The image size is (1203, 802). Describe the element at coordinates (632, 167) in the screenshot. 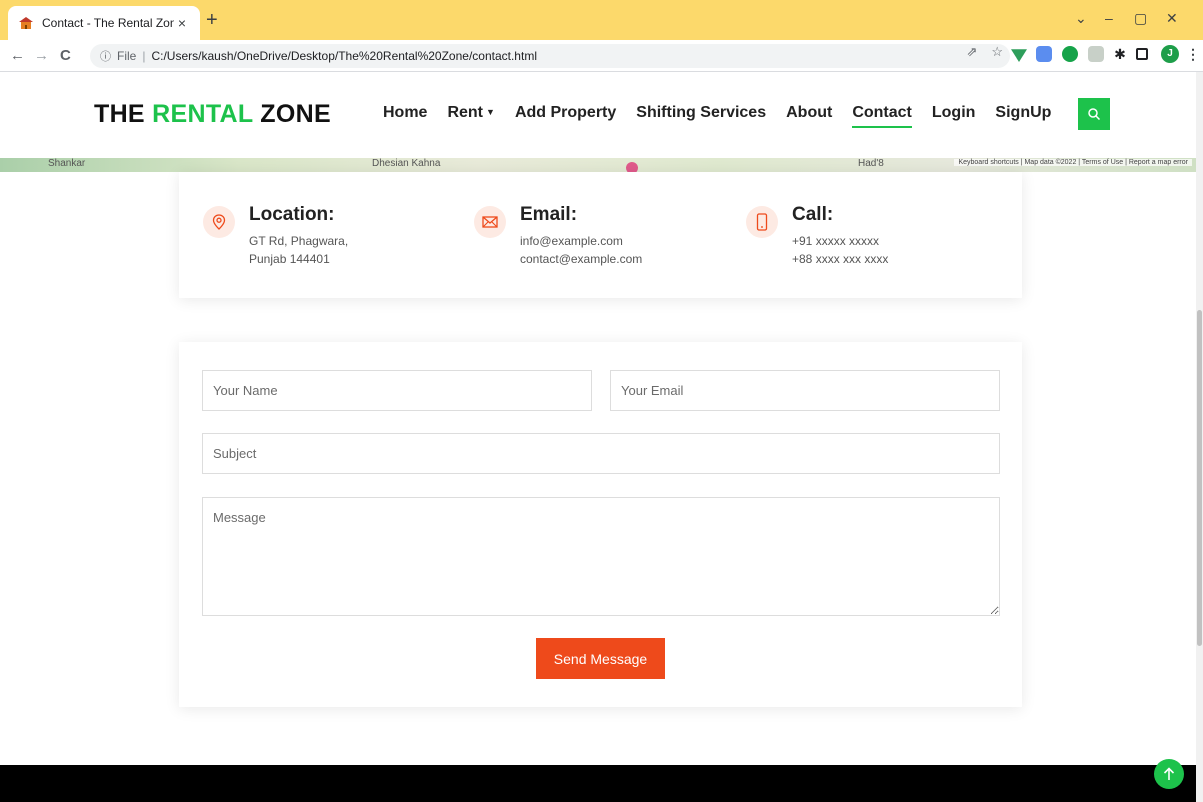

I see `map-pin-icon` at that location.